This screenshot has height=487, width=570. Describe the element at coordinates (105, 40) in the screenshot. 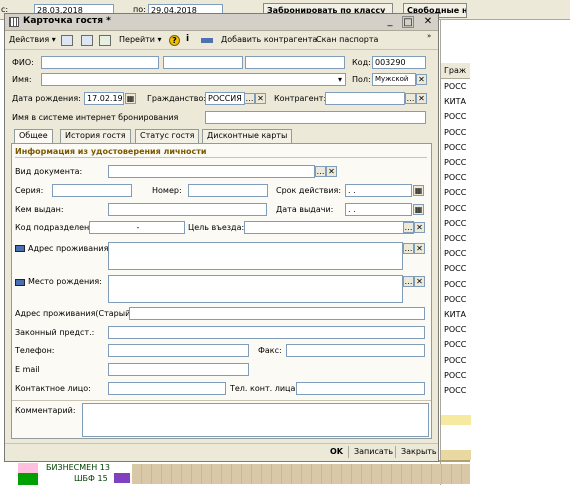

I see `copy-icon` at that location.